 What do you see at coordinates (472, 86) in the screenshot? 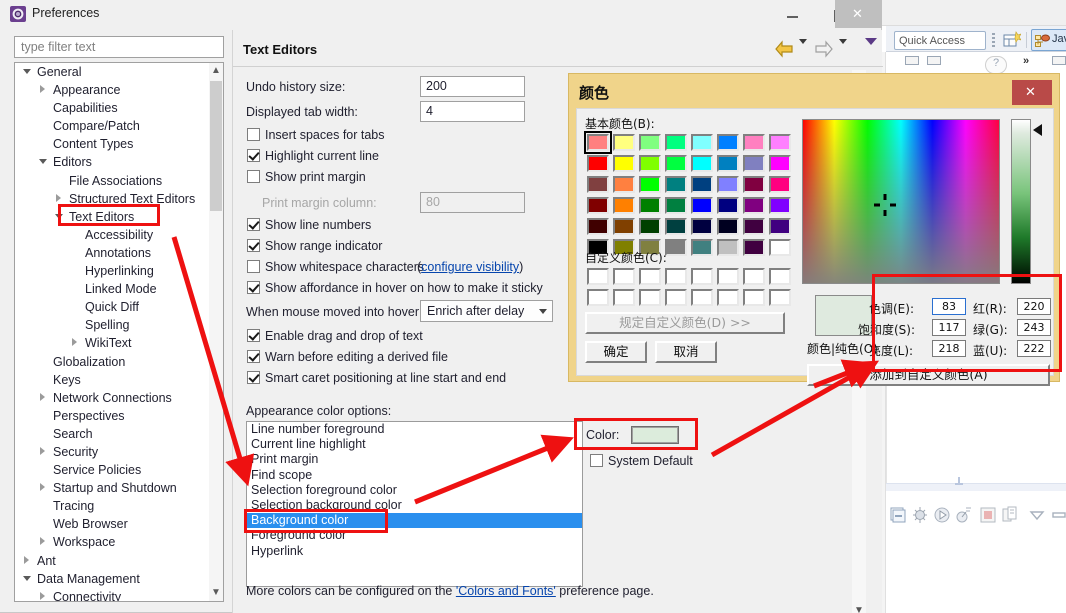
I see `undo-history-size-input: 200` at bounding box center [472, 86].